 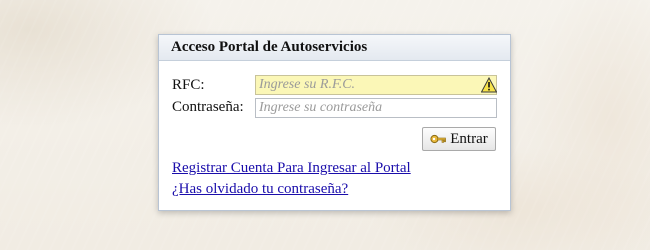 What do you see at coordinates (376, 85) in the screenshot?
I see `rfc-input` at bounding box center [376, 85].